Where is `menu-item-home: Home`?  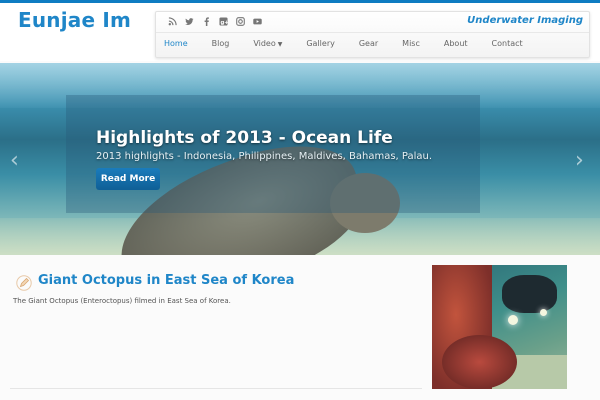 menu-item-home: Home is located at coordinates (176, 43).